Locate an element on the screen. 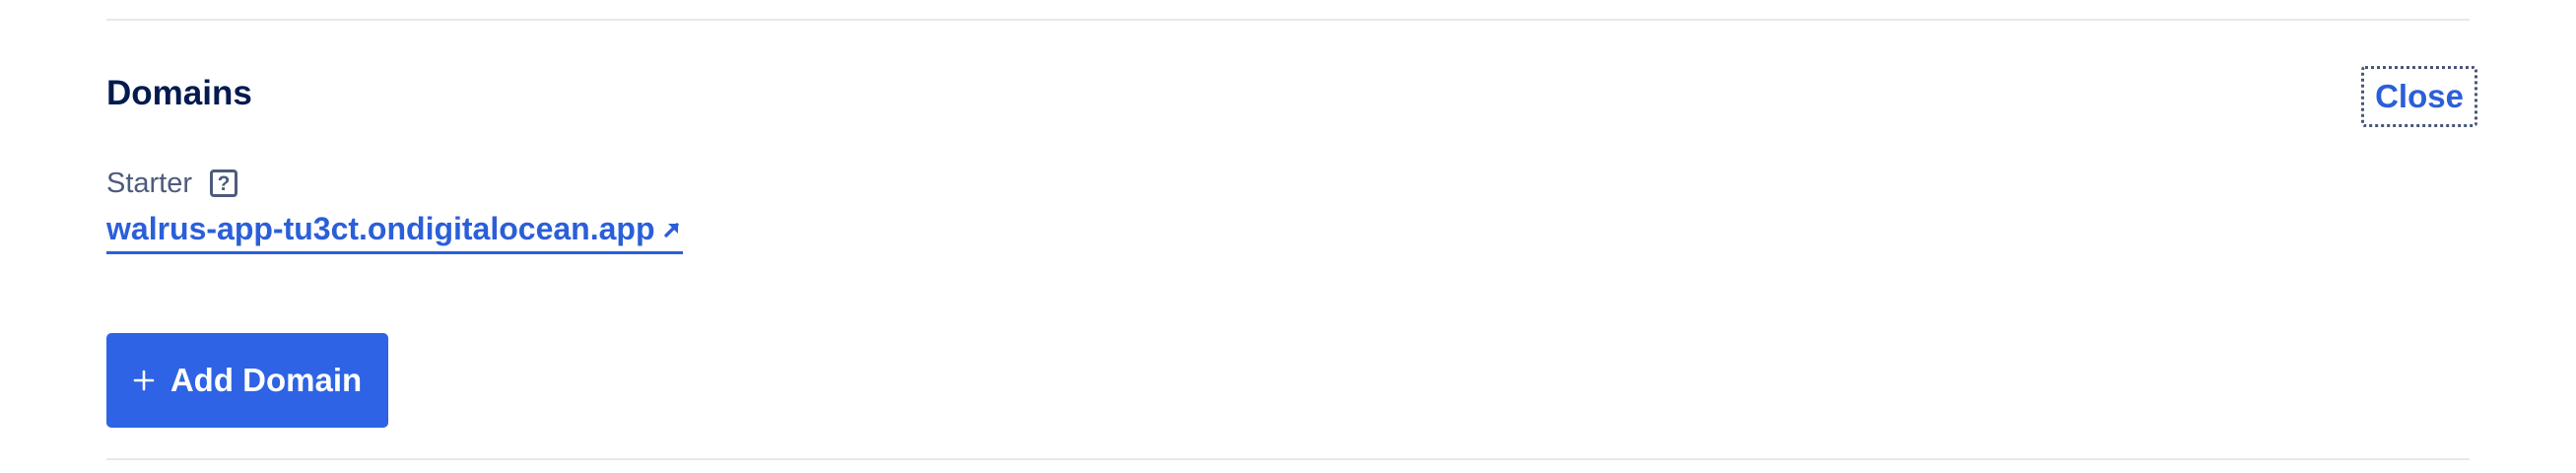 The height and width of the screenshot is (473, 2576). close-button: Close is located at coordinates (2419, 96).